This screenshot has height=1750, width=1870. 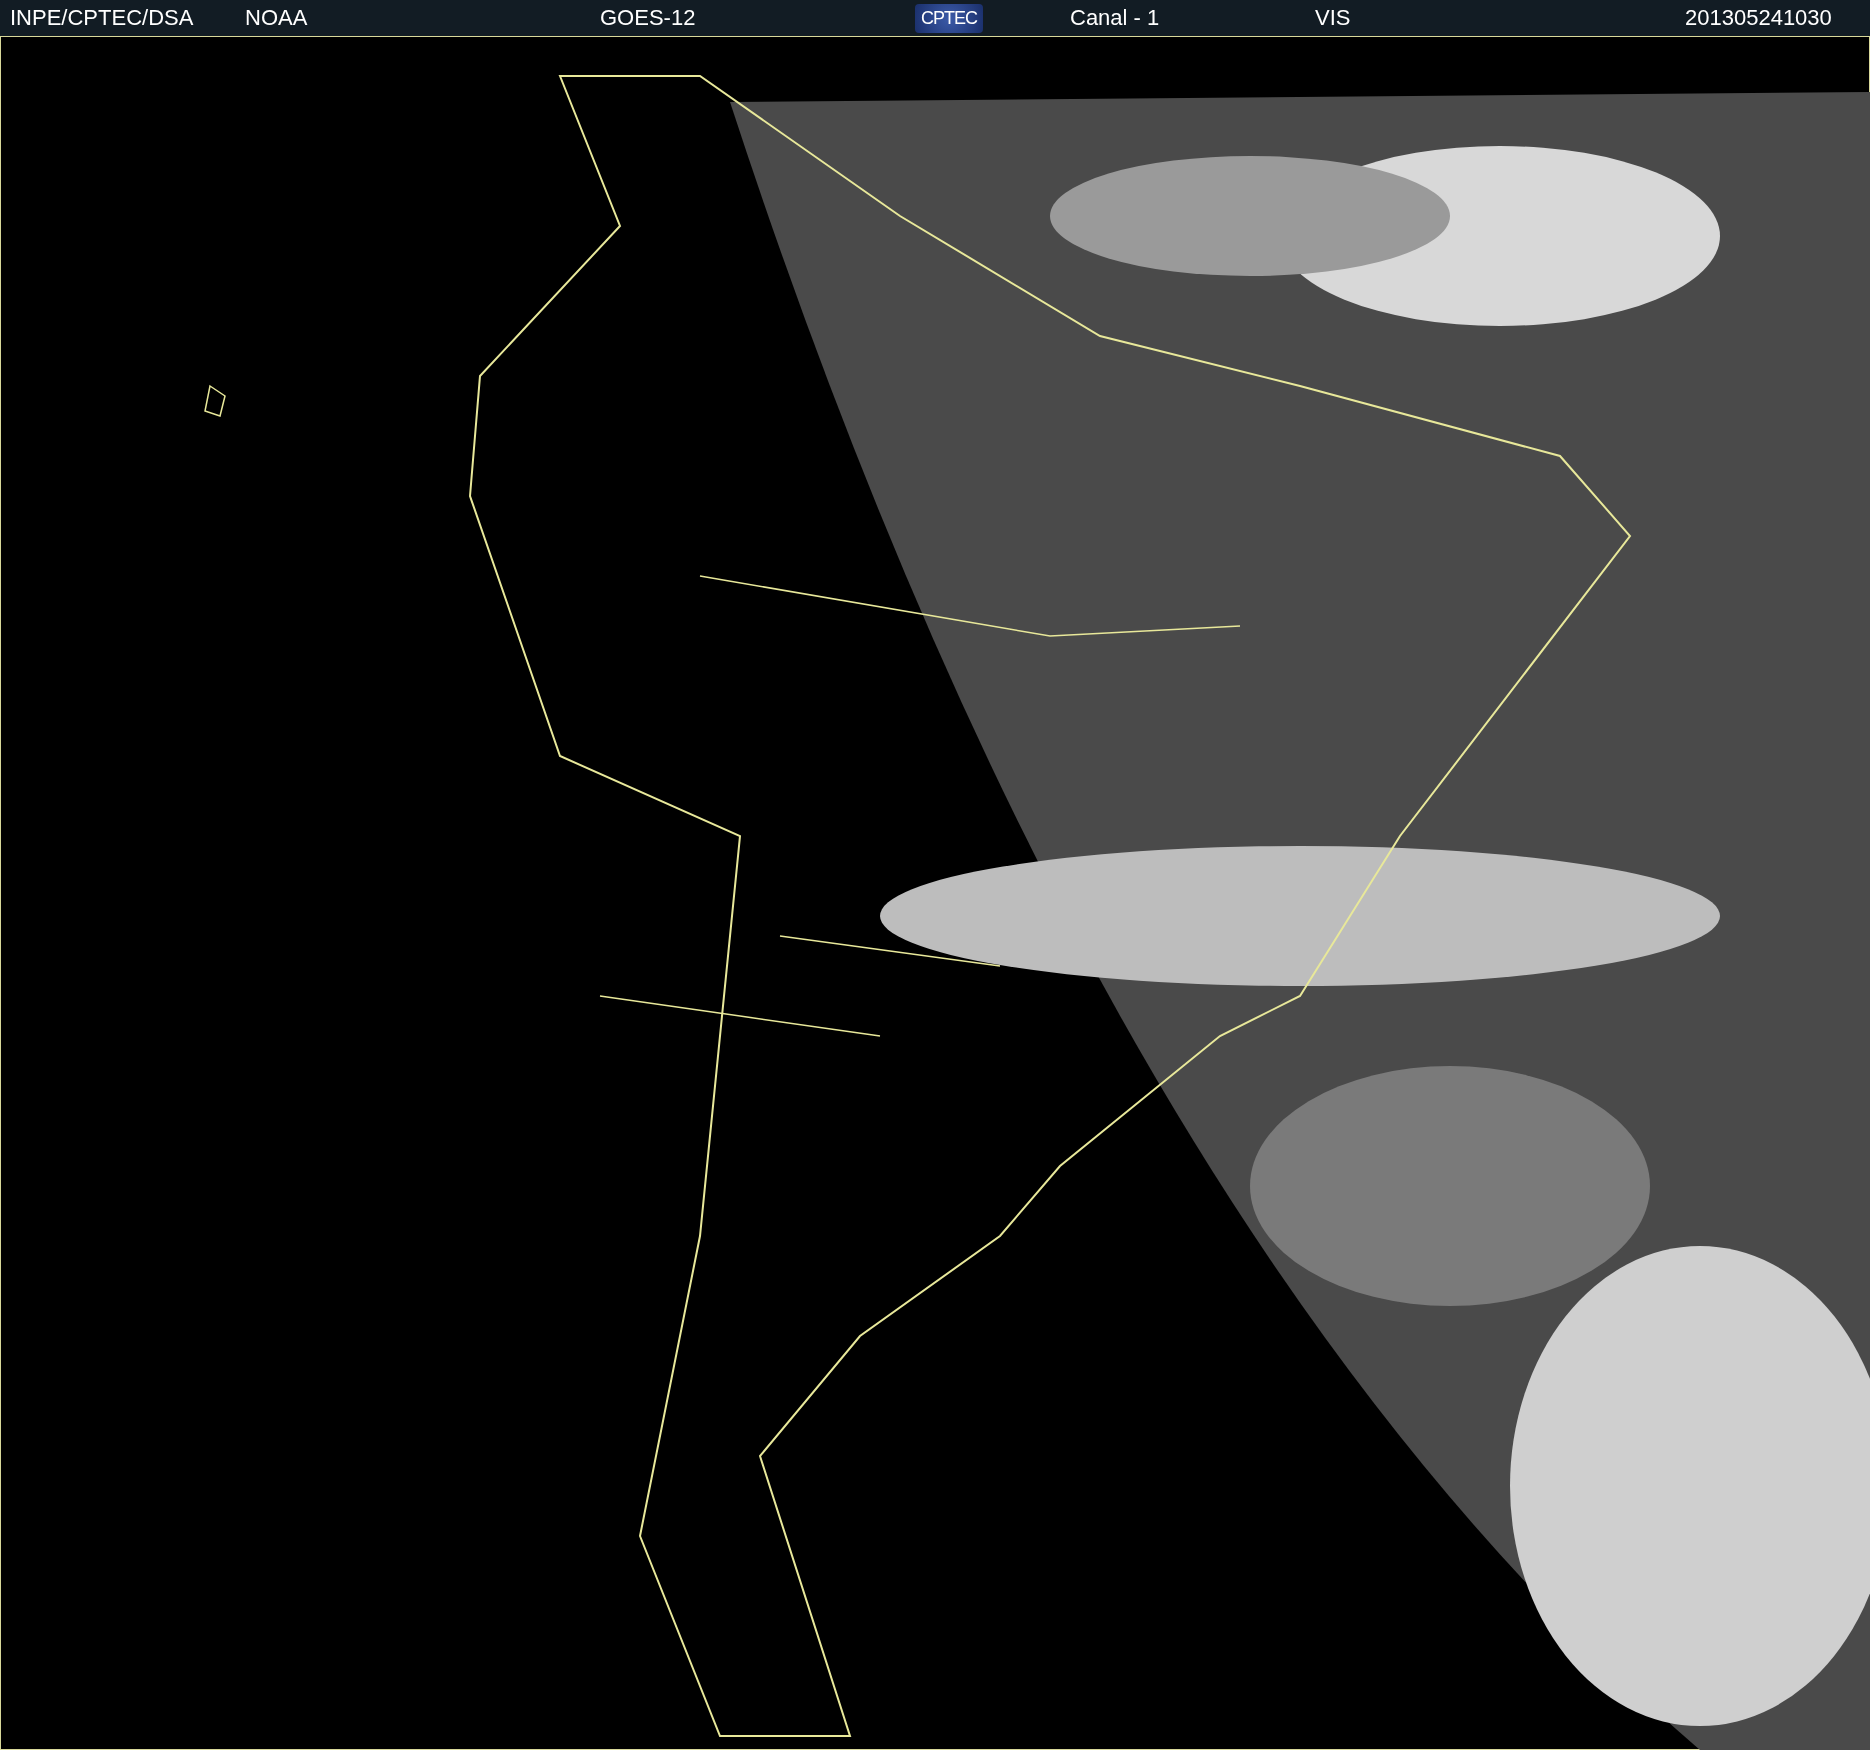 I want to click on logo: CPTEC, so click(x=949, y=18).